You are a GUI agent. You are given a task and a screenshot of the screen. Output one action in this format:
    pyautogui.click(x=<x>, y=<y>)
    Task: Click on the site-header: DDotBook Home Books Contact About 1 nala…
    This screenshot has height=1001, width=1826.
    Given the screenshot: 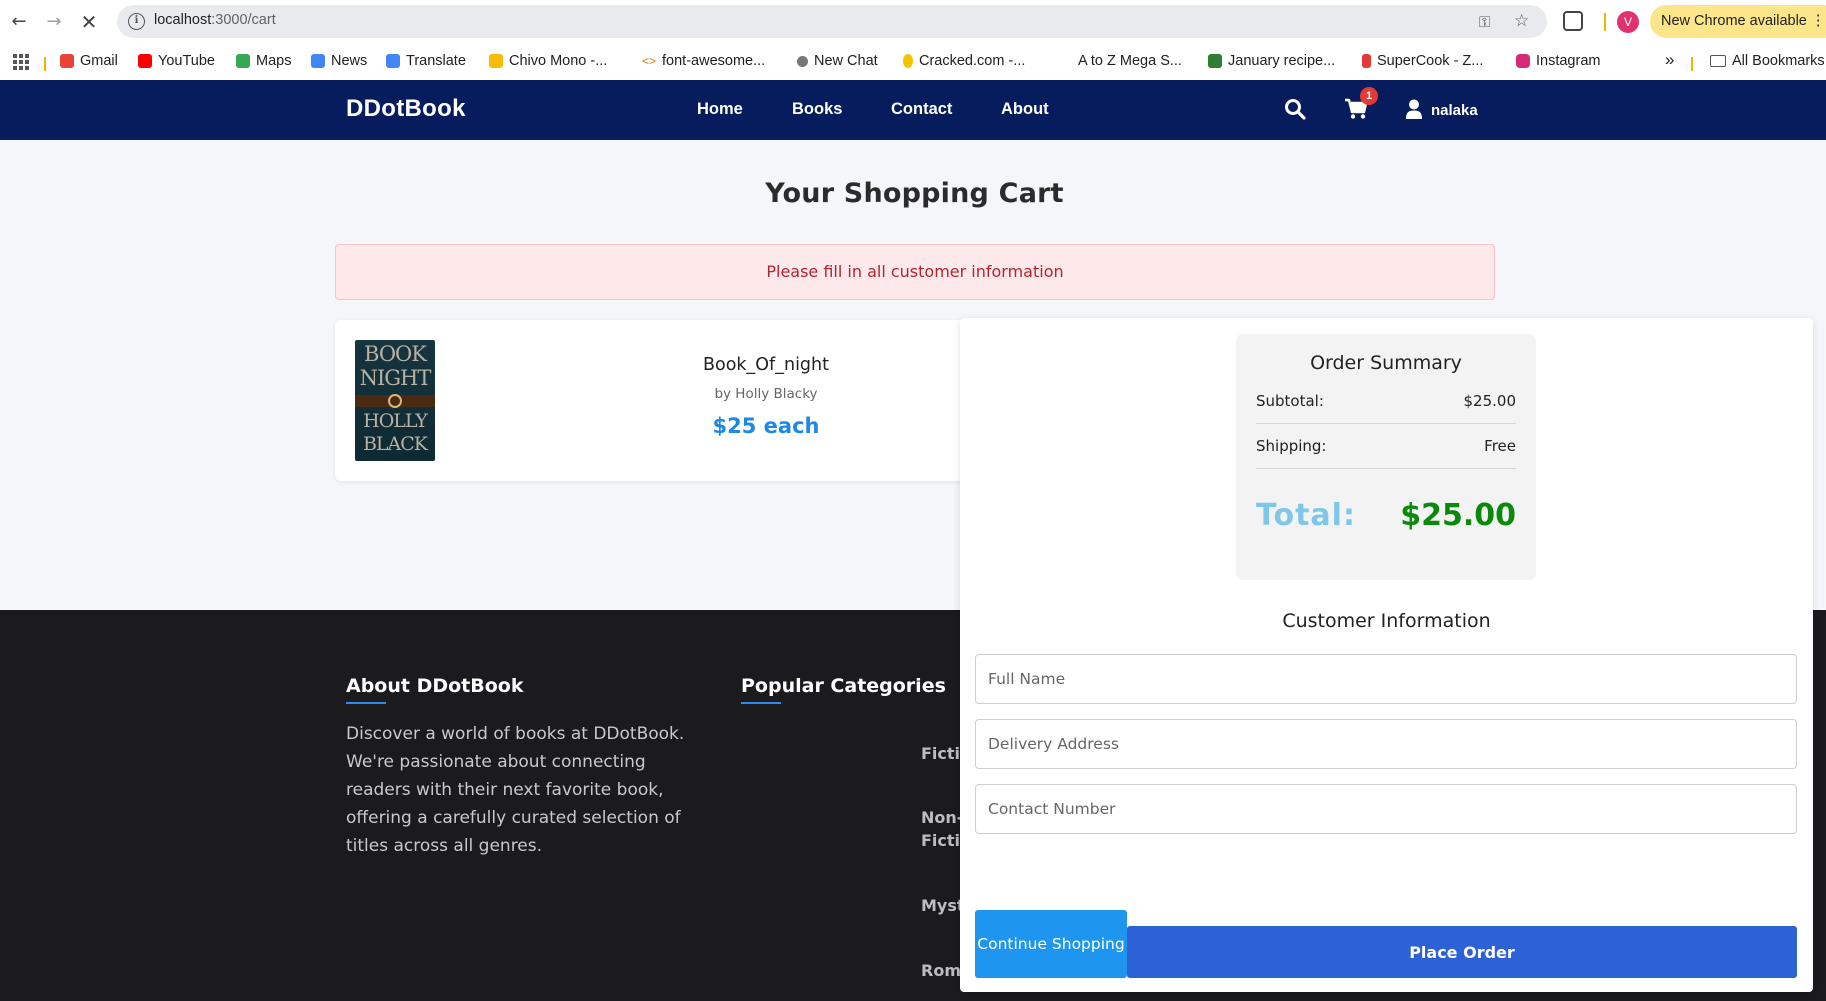 What is the action you would take?
    pyautogui.click(x=913, y=110)
    